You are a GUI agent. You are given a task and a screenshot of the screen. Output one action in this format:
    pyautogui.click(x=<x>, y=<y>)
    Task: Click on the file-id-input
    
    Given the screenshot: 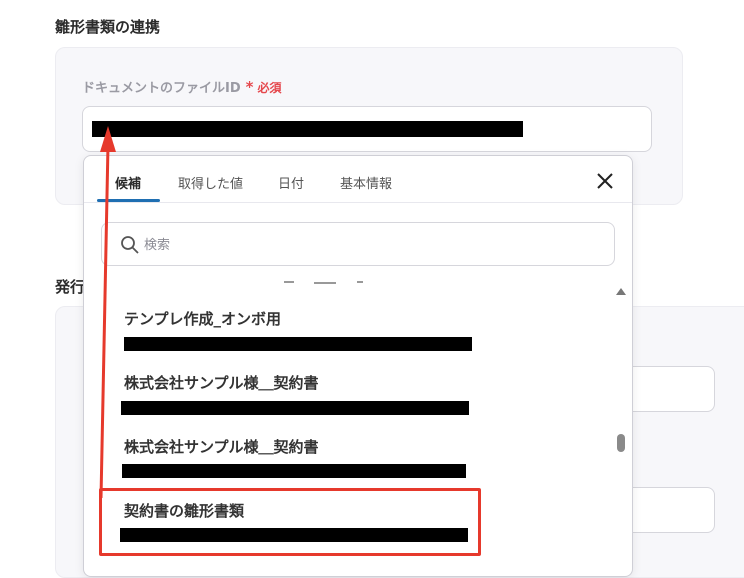 What is the action you would take?
    pyautogui.click(x=367, y=129)
    